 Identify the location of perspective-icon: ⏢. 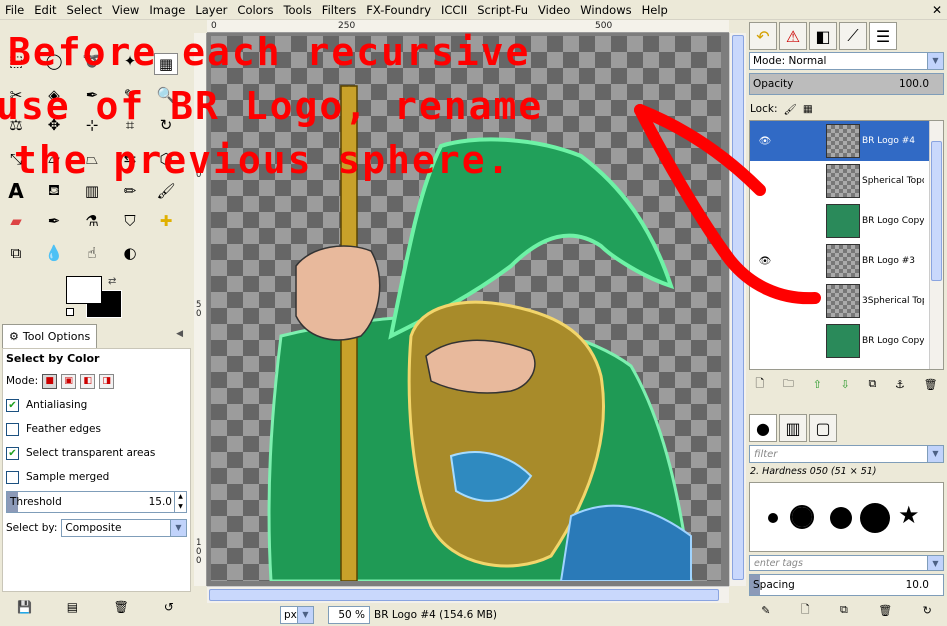
(92, 159).